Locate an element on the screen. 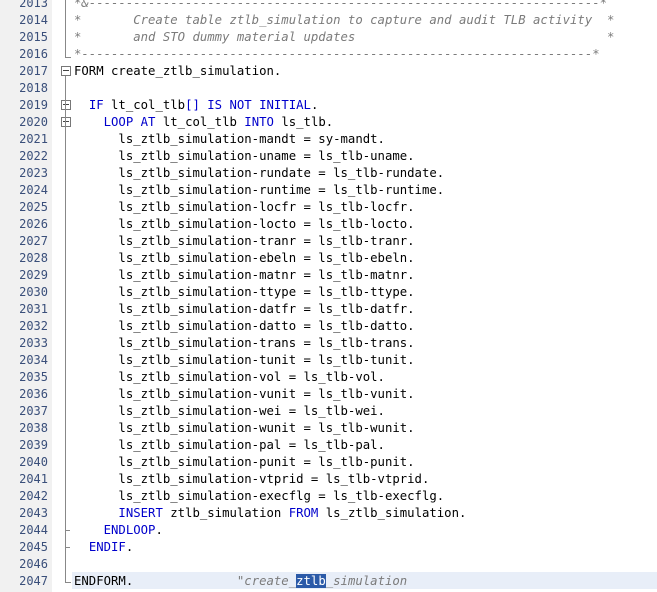 The image size is (657, 592). line-number: 2042 is located at coordinates (33, 496).